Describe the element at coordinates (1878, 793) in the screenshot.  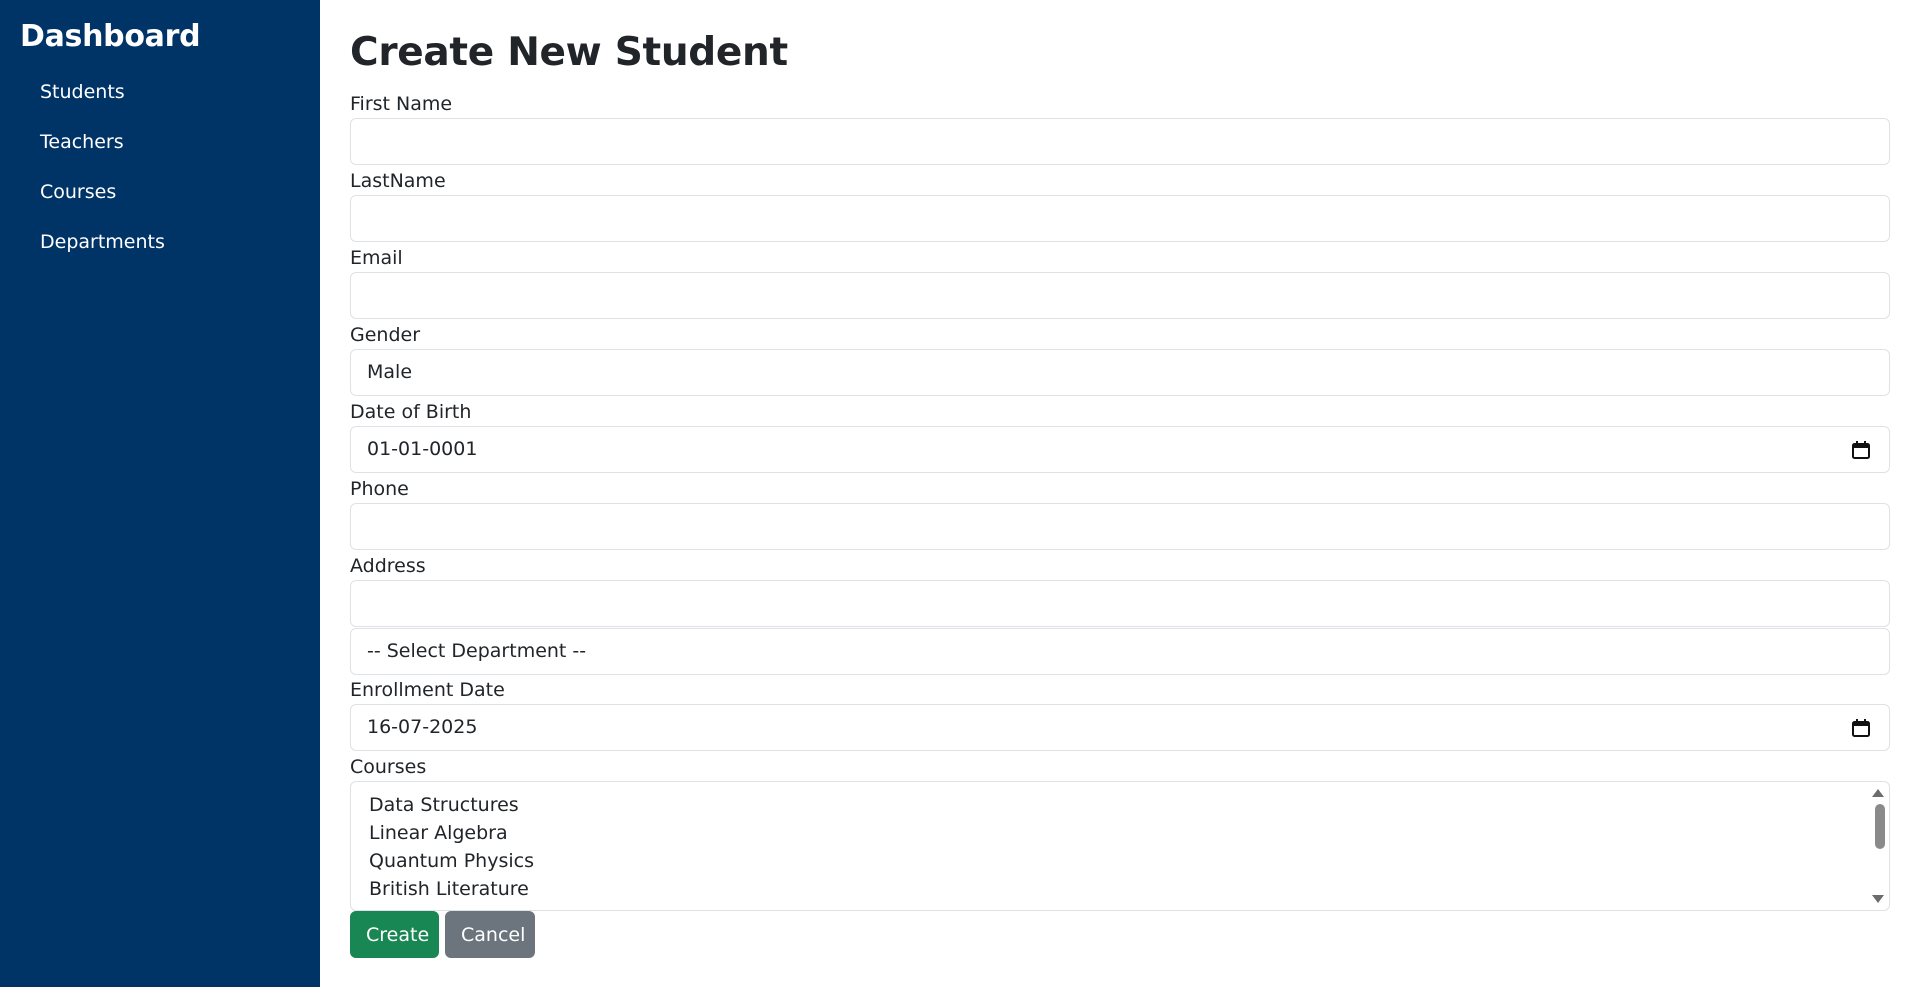
I see `scroll-up-arrow-icon` at that location.